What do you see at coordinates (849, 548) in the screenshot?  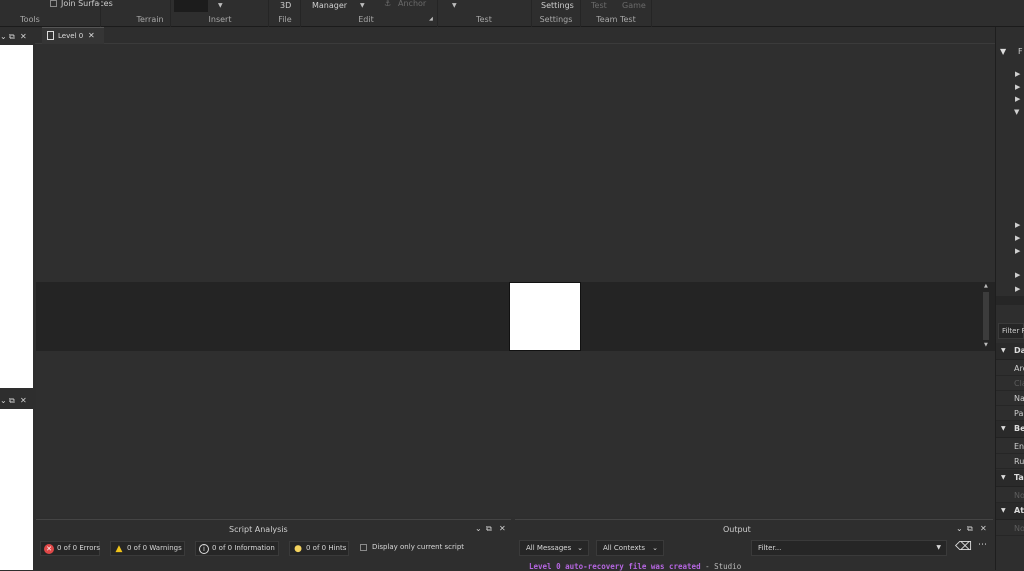 I see `output-filter-input: Filter... ▼` at bounding box center [849, 548].